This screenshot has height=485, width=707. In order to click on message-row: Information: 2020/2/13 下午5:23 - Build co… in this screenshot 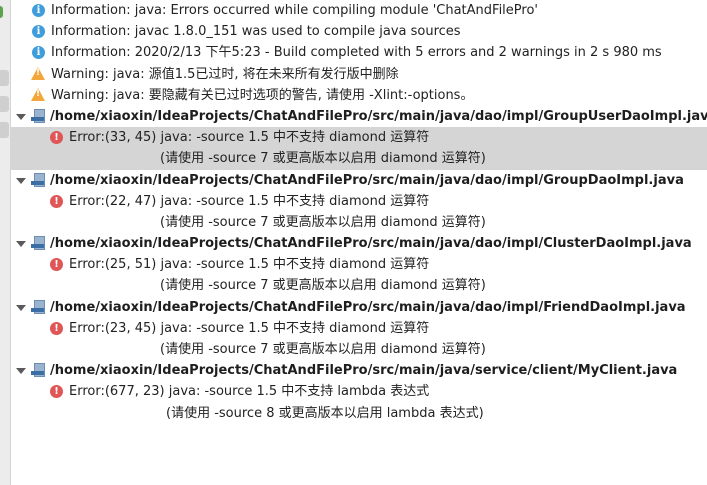, I will do `click(358, 52)`.